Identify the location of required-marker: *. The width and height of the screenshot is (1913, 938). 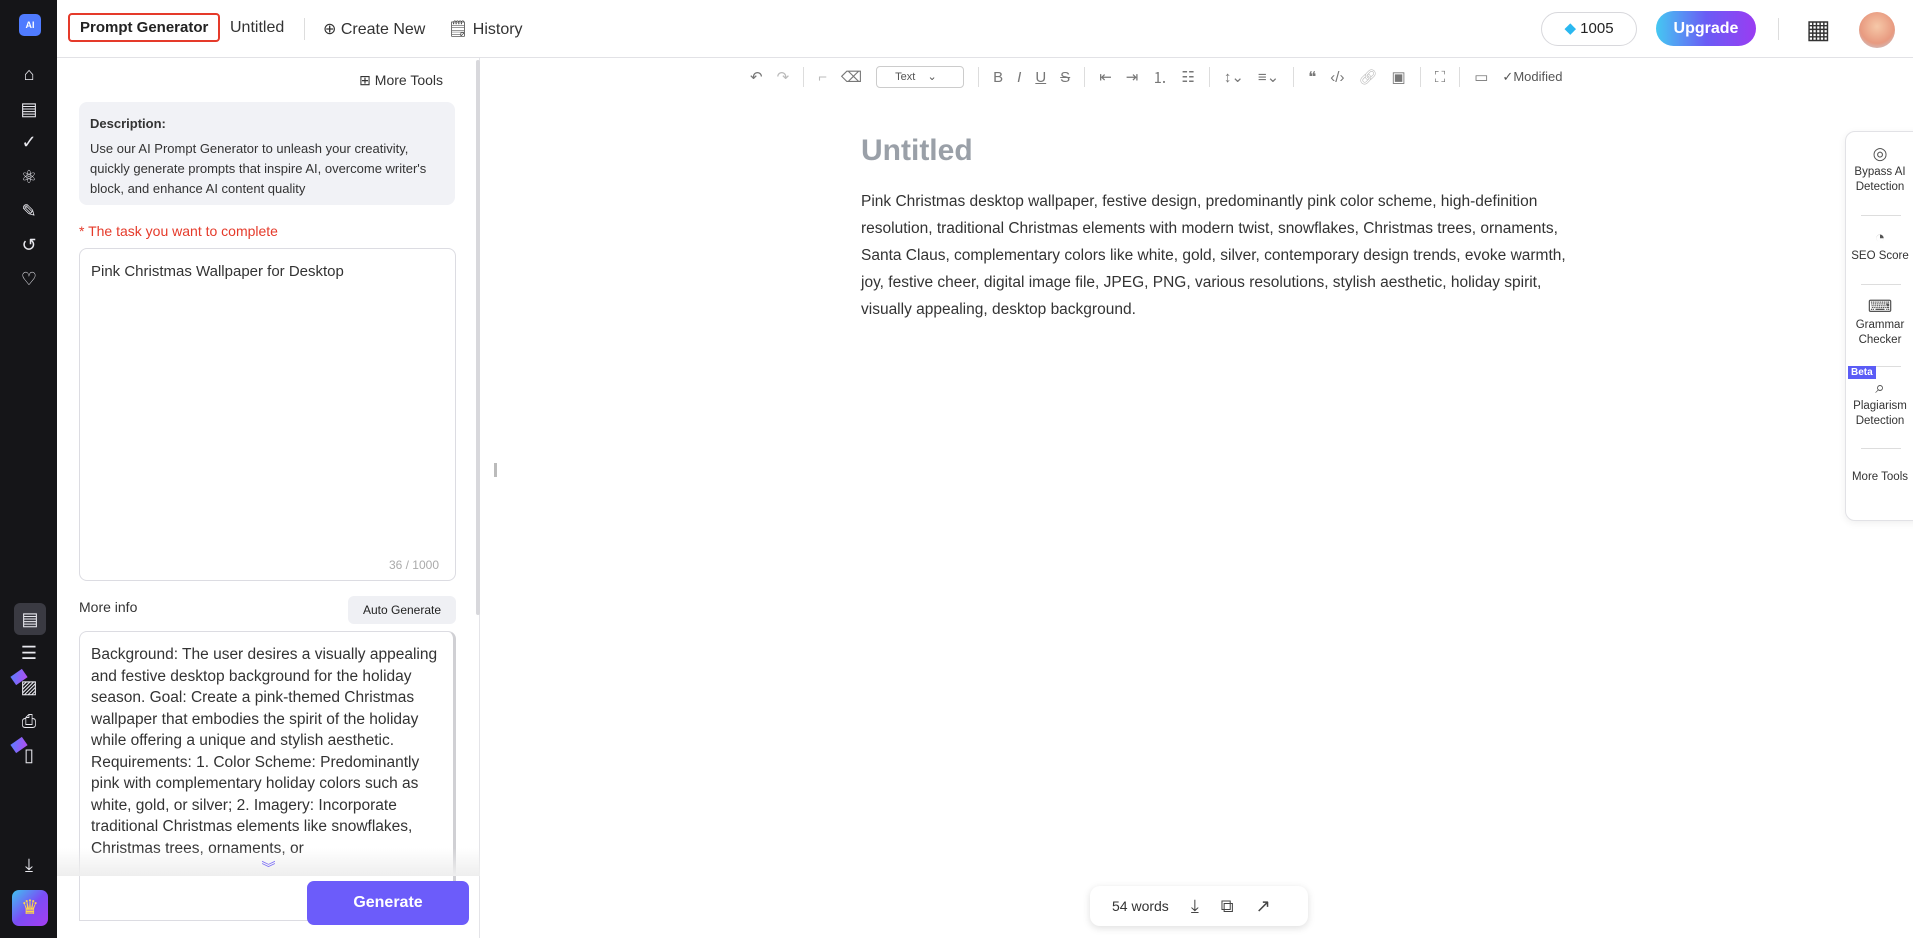
(82, 231).